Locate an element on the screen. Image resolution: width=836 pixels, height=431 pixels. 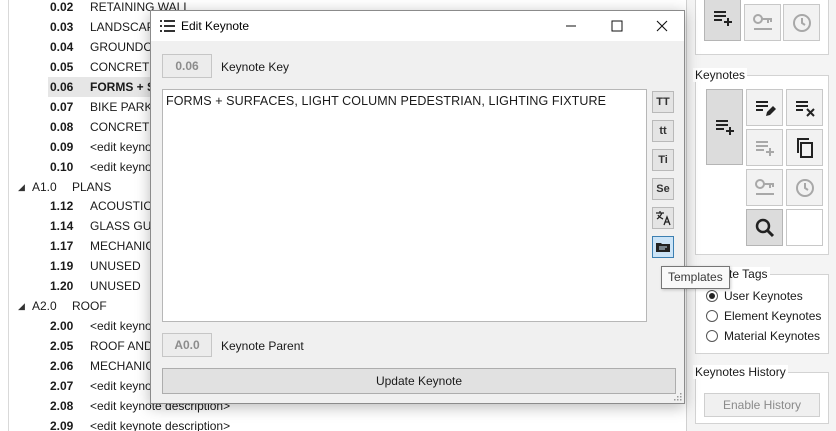
uppercase-button: TT is located at coordinates (663, 102).